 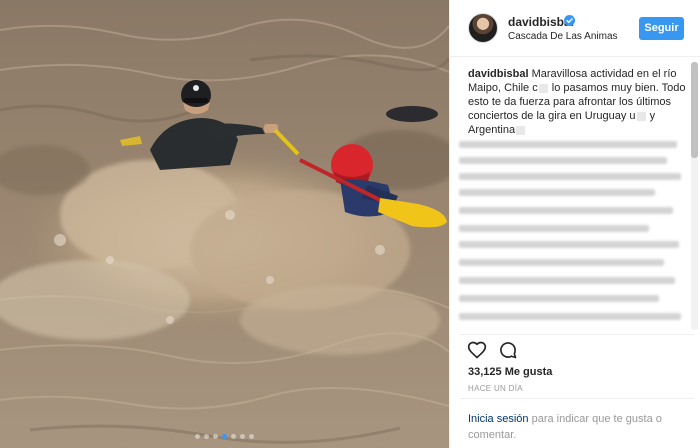 What do you see at coordinates (495, 388) in the screenshot?
I see `post-timestamp: HACE UN DÍA` at bounding box center [495, 388].